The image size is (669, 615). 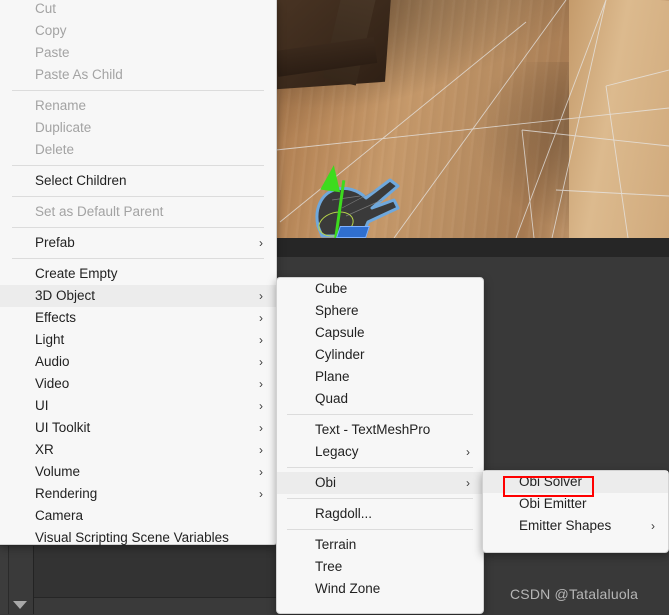 I want to click on menu-item-delete: Delete, so click(x=138, y=150).